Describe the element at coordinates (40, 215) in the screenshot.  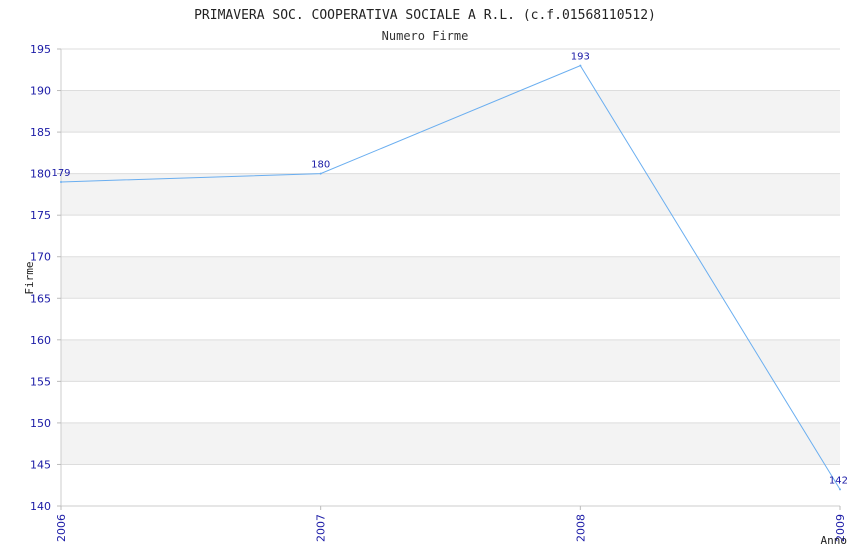
I see `y-tick-label: 175` at that location.